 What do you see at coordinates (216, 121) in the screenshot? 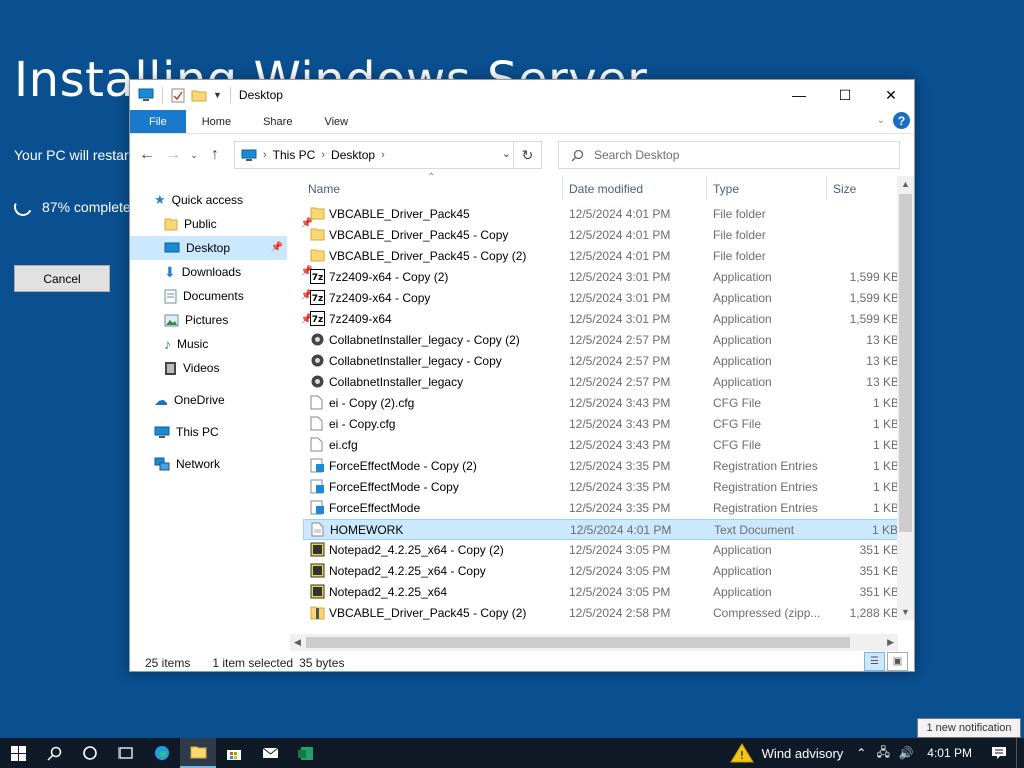
I see `tab-home: Home` at bounding box center [216, 121].